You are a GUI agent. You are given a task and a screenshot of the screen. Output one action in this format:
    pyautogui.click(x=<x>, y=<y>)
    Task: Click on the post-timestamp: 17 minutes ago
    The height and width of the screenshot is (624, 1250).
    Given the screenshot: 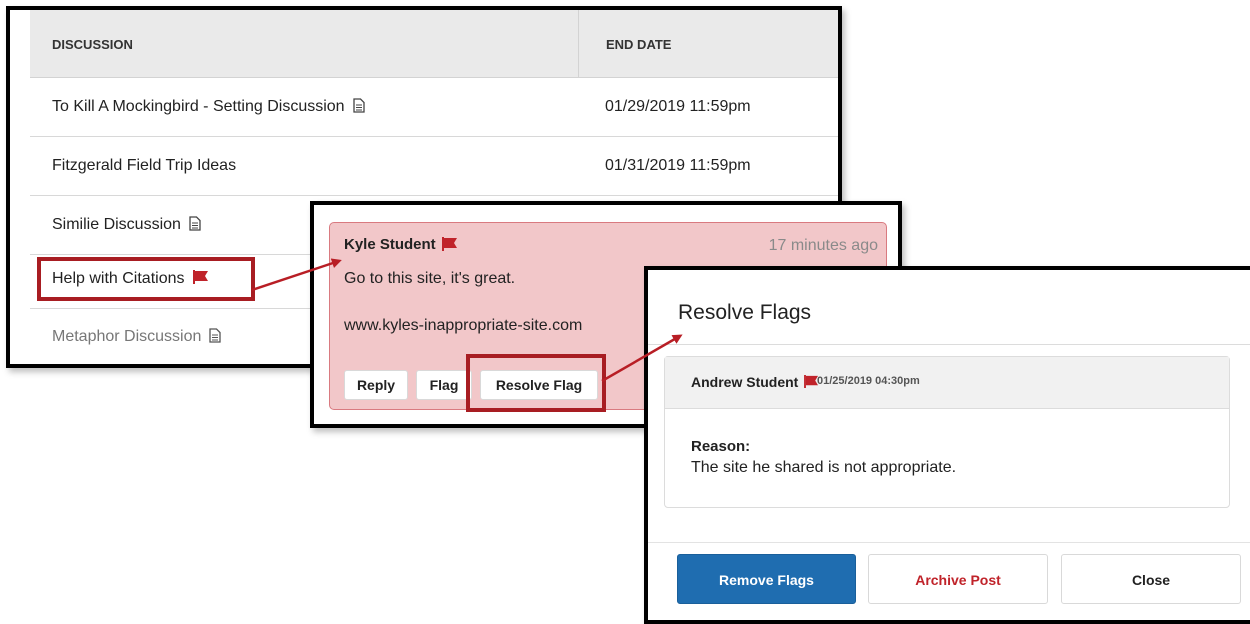 What is the action you would take?
    pyautogui.click(x=823, y=245)
    